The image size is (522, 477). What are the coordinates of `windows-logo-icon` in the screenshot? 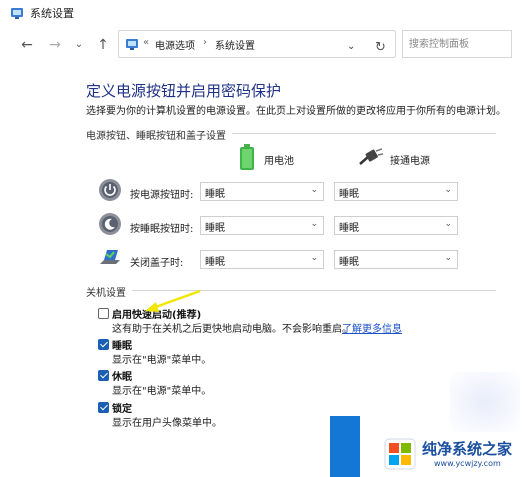 It's located at (400, 454).